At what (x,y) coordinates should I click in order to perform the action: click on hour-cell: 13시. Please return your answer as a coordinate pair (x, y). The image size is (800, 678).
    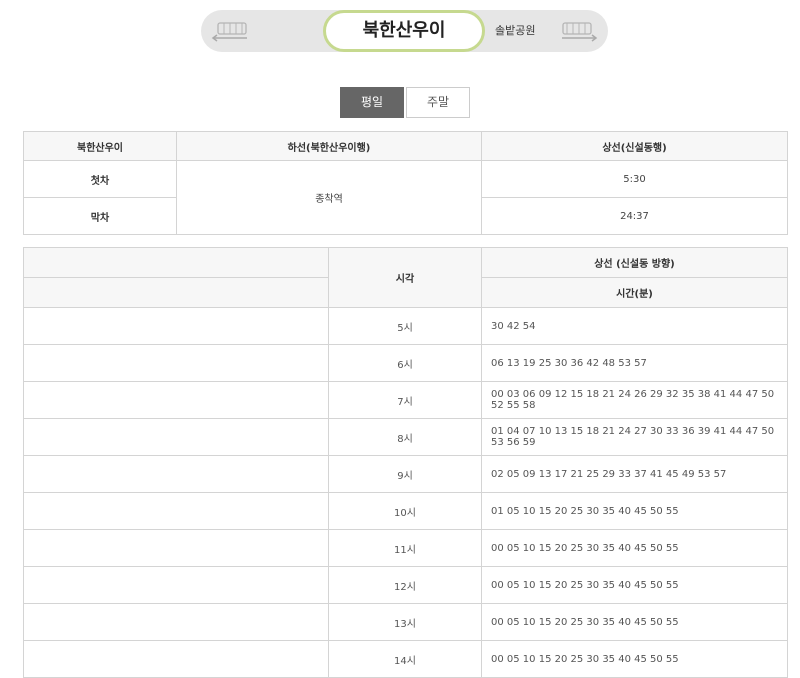
    Looking at the image, I should click on (405, 622).